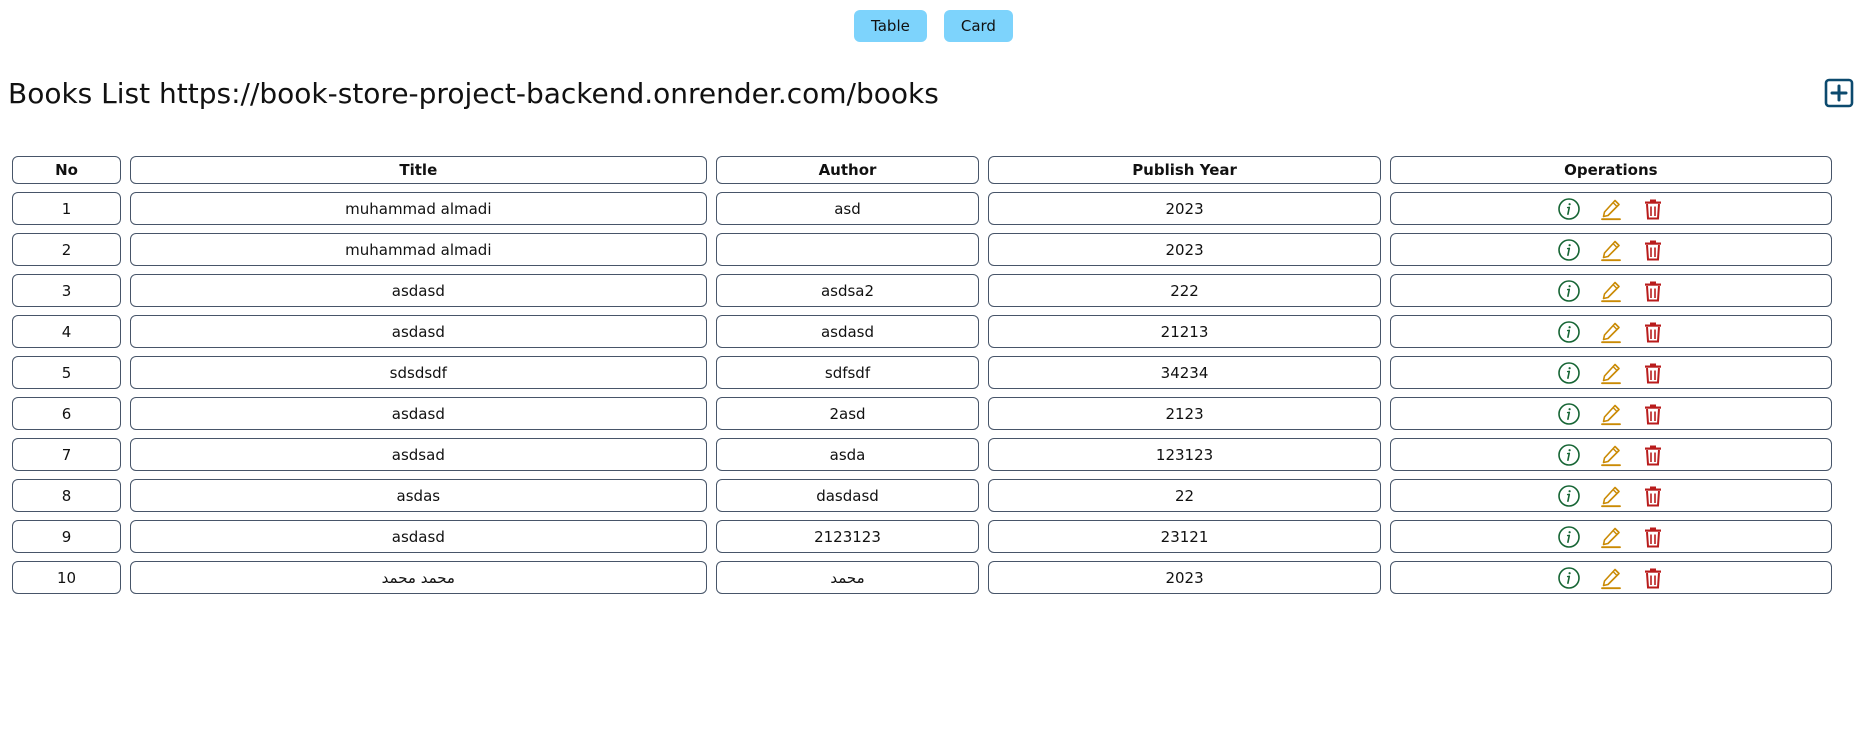 The width and height of the screenshot is (1862, 731). I want to click on cell-author: dasdasd, so click(847, 495).